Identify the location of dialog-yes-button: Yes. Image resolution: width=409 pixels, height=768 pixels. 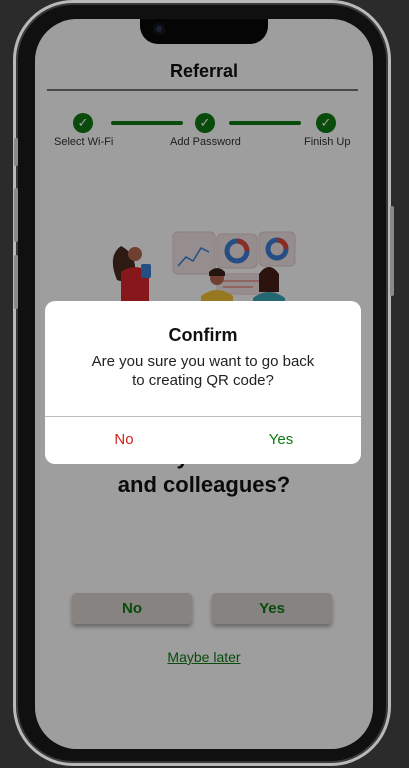
(281, 439).